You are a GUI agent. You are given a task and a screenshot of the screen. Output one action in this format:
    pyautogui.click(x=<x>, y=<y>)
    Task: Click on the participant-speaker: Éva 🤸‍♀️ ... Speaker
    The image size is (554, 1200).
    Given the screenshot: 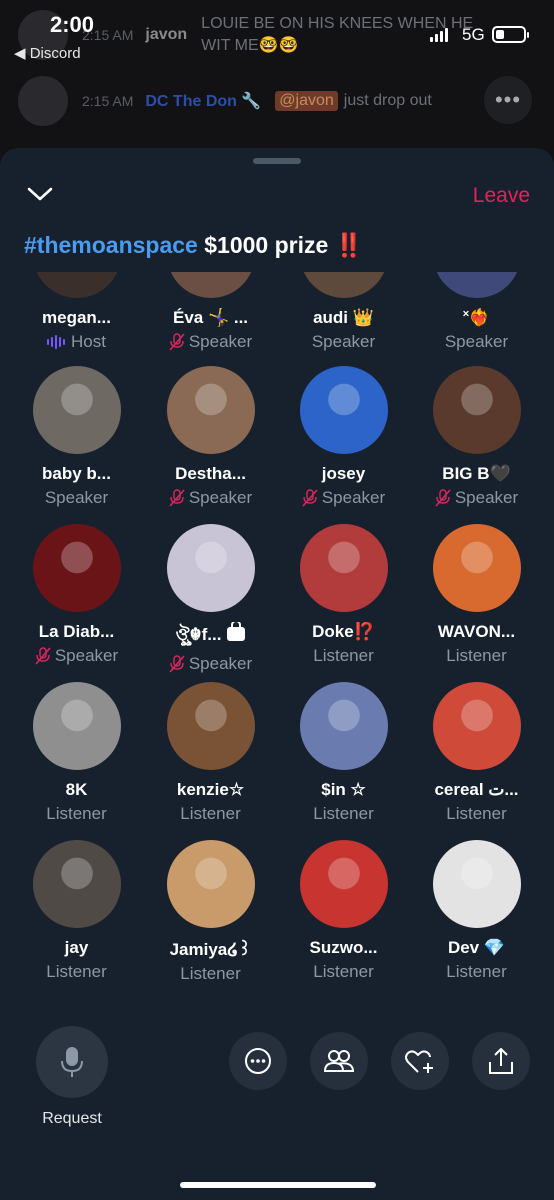 What is the action you would take?
    pyautogui.click(x=210, y=312)
    